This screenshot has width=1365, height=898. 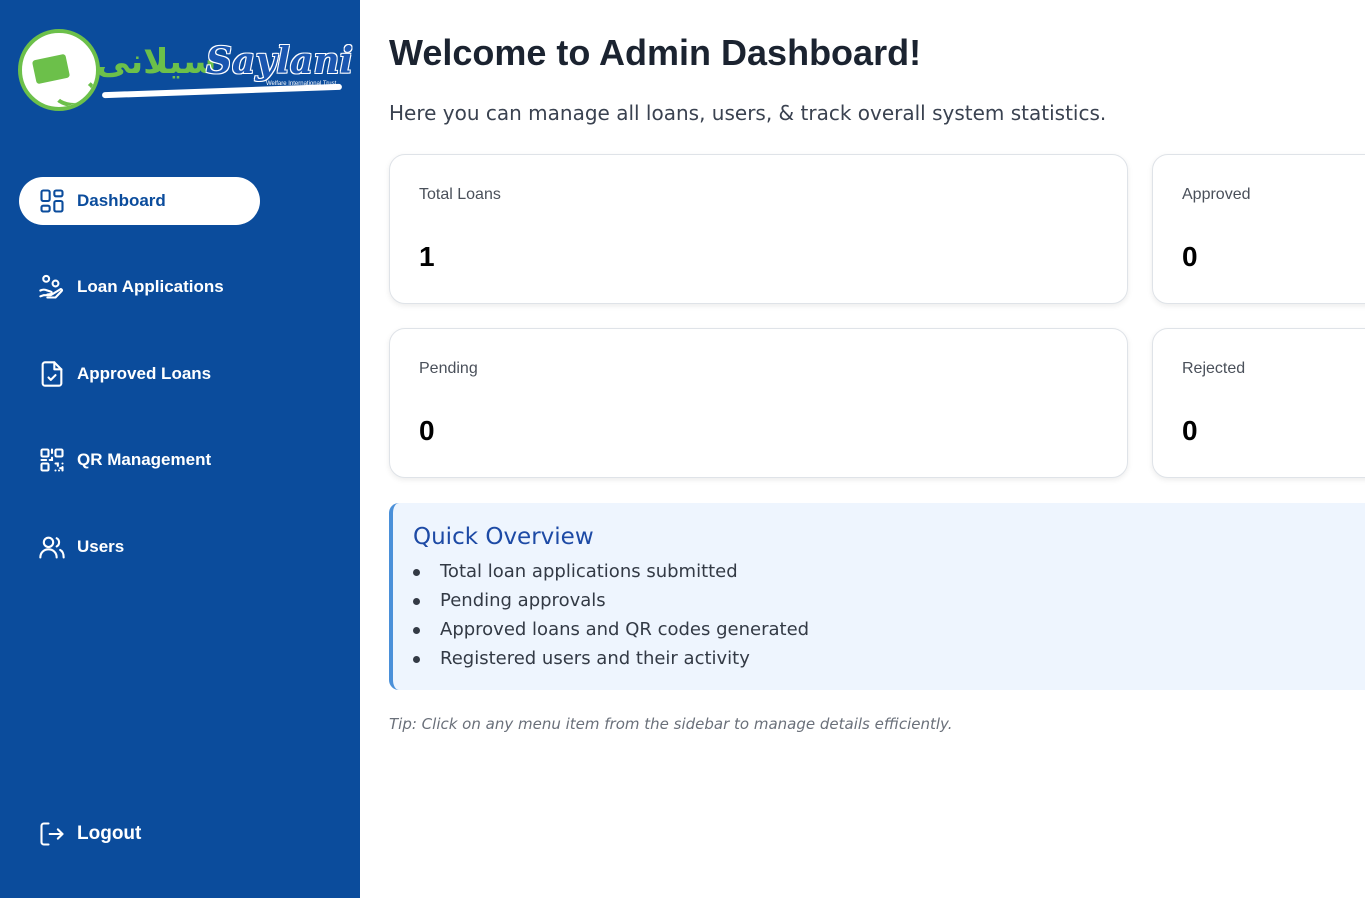 What do you see at coordinates (52, 460) in the screenshot?
I see `qr-code-icon` at bounding box center [52, 460].